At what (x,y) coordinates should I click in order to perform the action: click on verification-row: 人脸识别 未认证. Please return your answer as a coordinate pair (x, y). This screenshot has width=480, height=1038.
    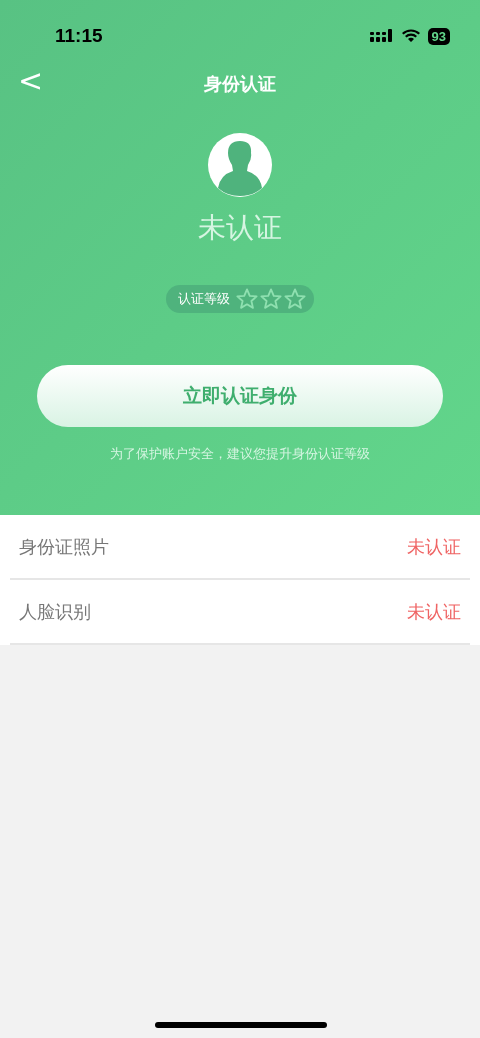
    Looking at the image, I should click on (240, 612).